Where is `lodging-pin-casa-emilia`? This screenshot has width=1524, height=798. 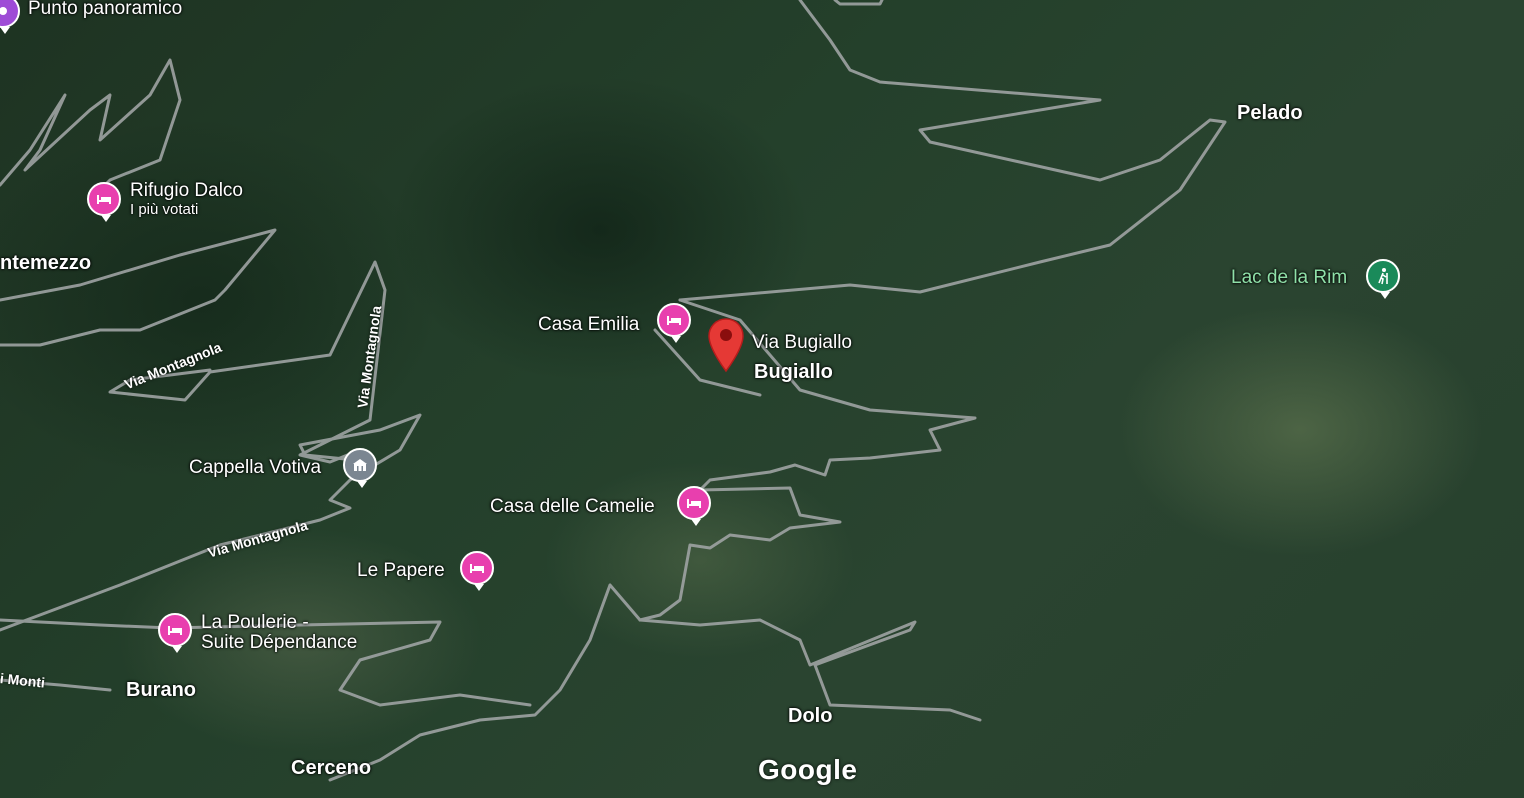 lodging-pin-casa-emilia is located at coordinates (674, 323).